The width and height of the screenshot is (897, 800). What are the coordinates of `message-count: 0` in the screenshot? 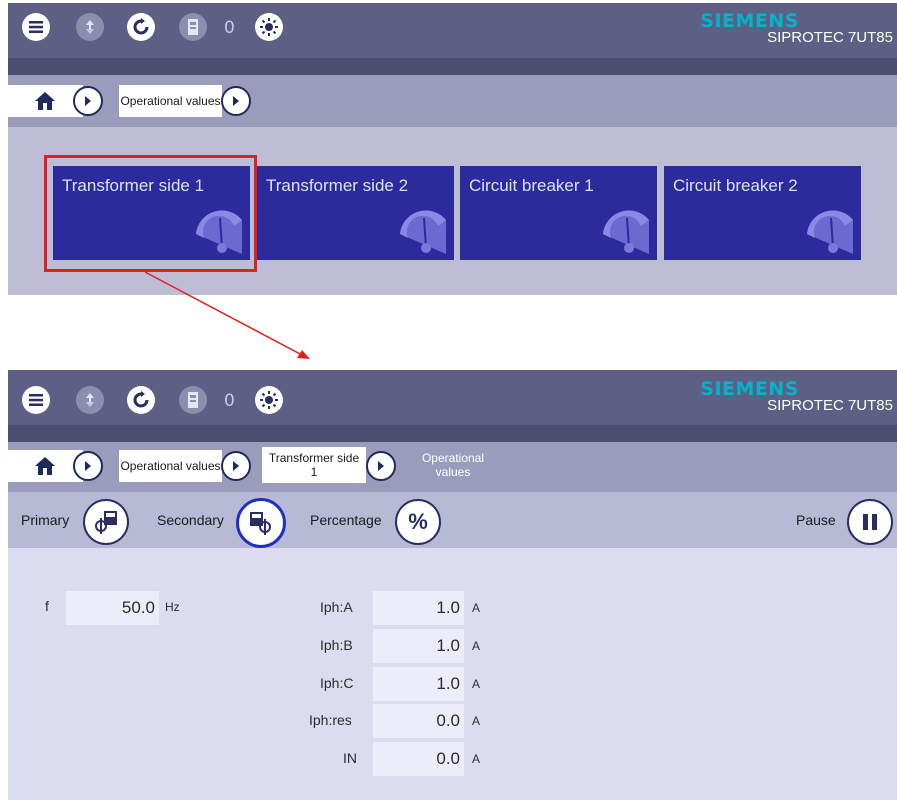 It's located at (229, 401).